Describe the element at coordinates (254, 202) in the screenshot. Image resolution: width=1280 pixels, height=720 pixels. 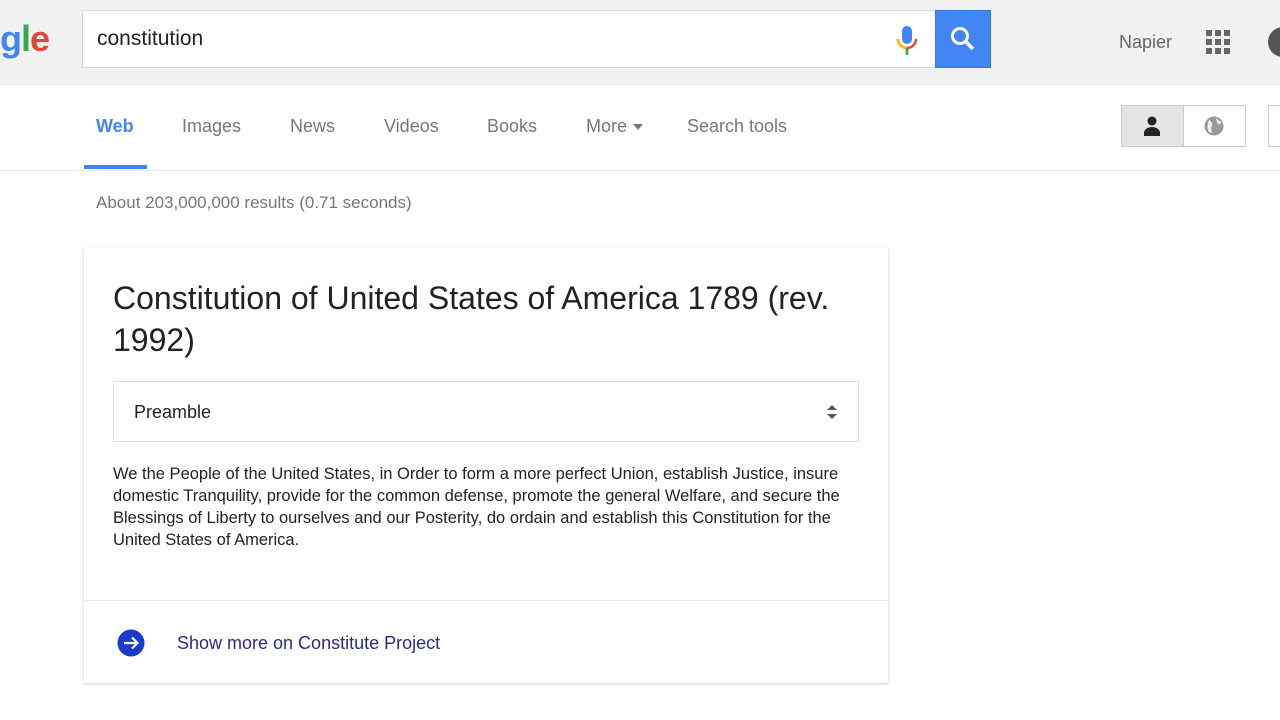
I see `result-stats: About 203,000,000 results (0.71 seconds)` at that location.